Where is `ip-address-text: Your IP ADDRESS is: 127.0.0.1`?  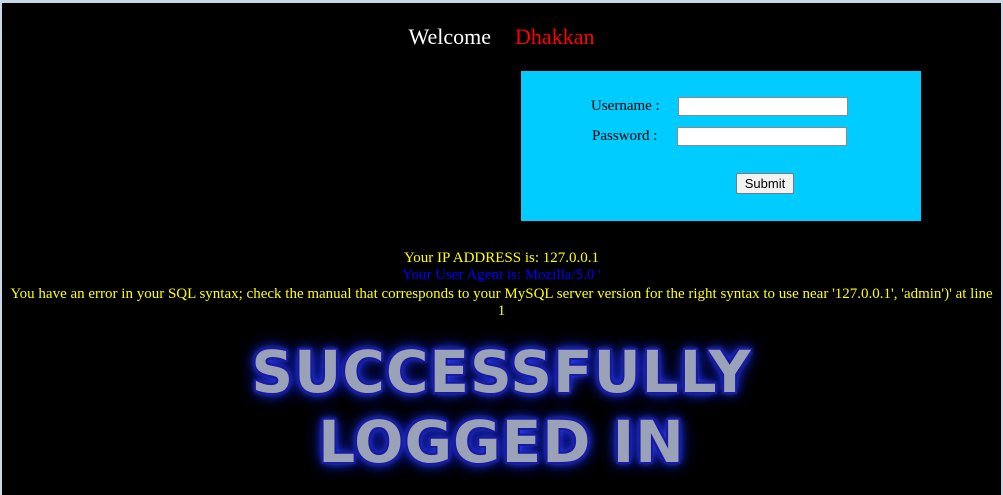
ip-address-text: Your IP ADDRESS is: 127.0.0.1 is located at coordinates (501, 258).